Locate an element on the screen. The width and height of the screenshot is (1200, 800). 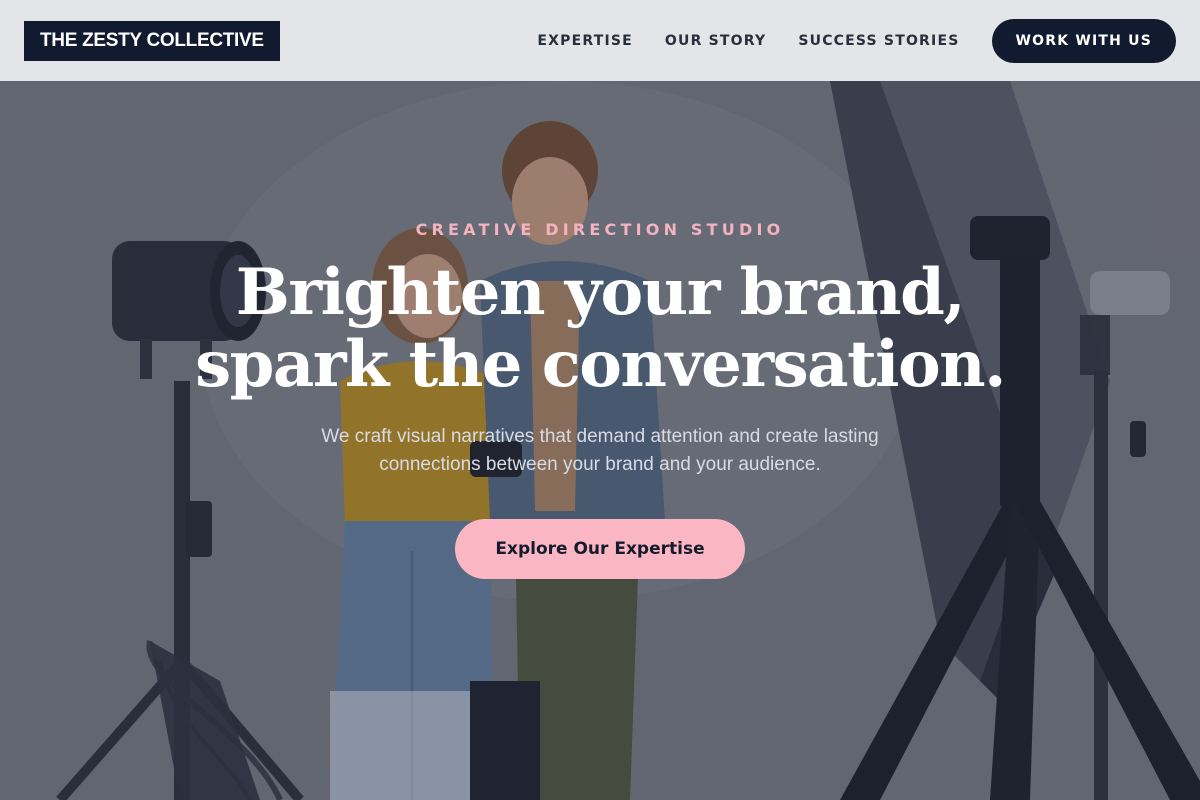
brand-logo: THE ZESTY COLLECTIVE is located at coordinates (152, 40).